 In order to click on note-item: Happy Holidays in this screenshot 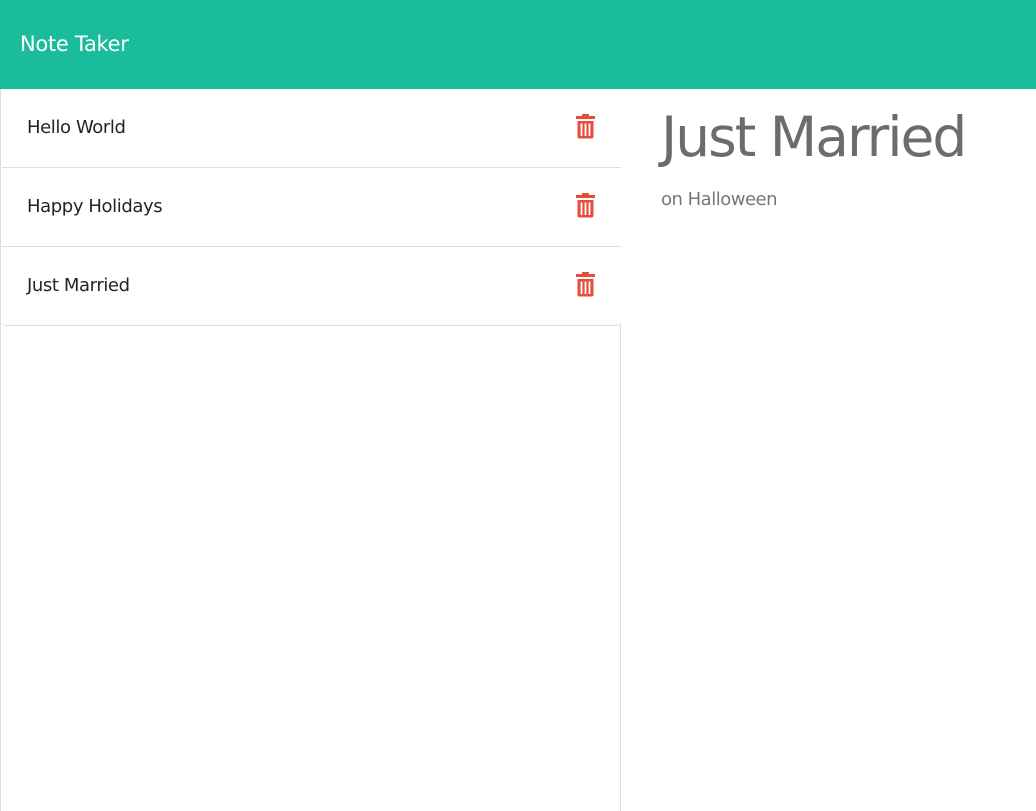, I will do `click(311, 207)`.